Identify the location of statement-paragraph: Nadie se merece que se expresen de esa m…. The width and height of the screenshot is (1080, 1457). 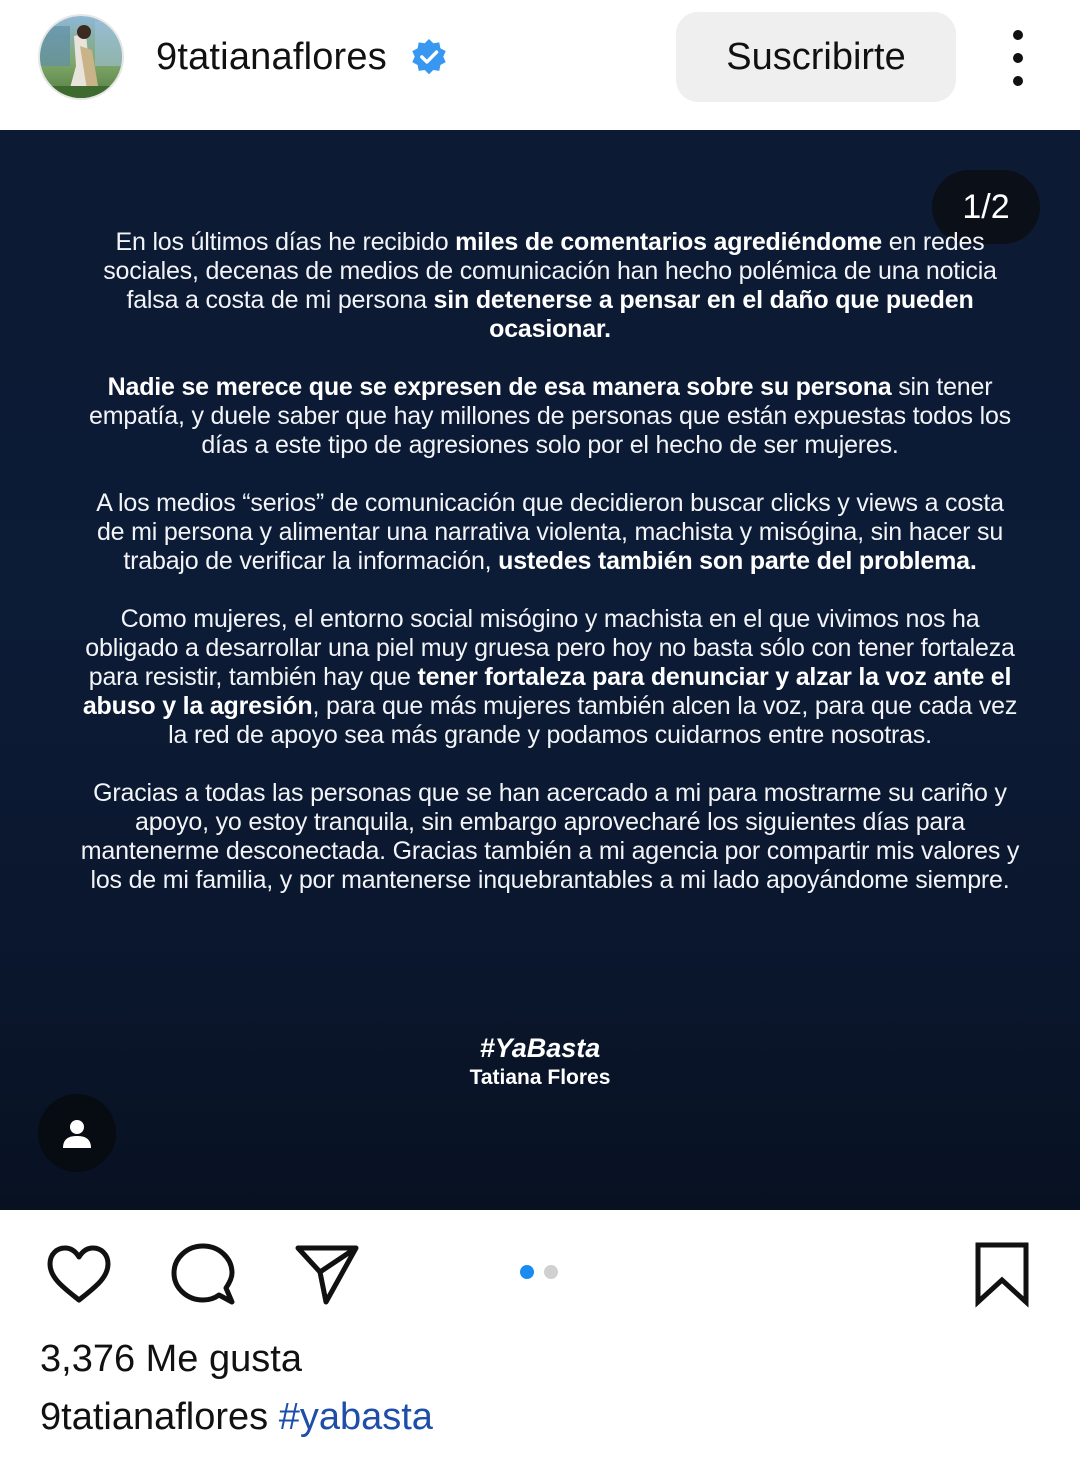
(550, 416).